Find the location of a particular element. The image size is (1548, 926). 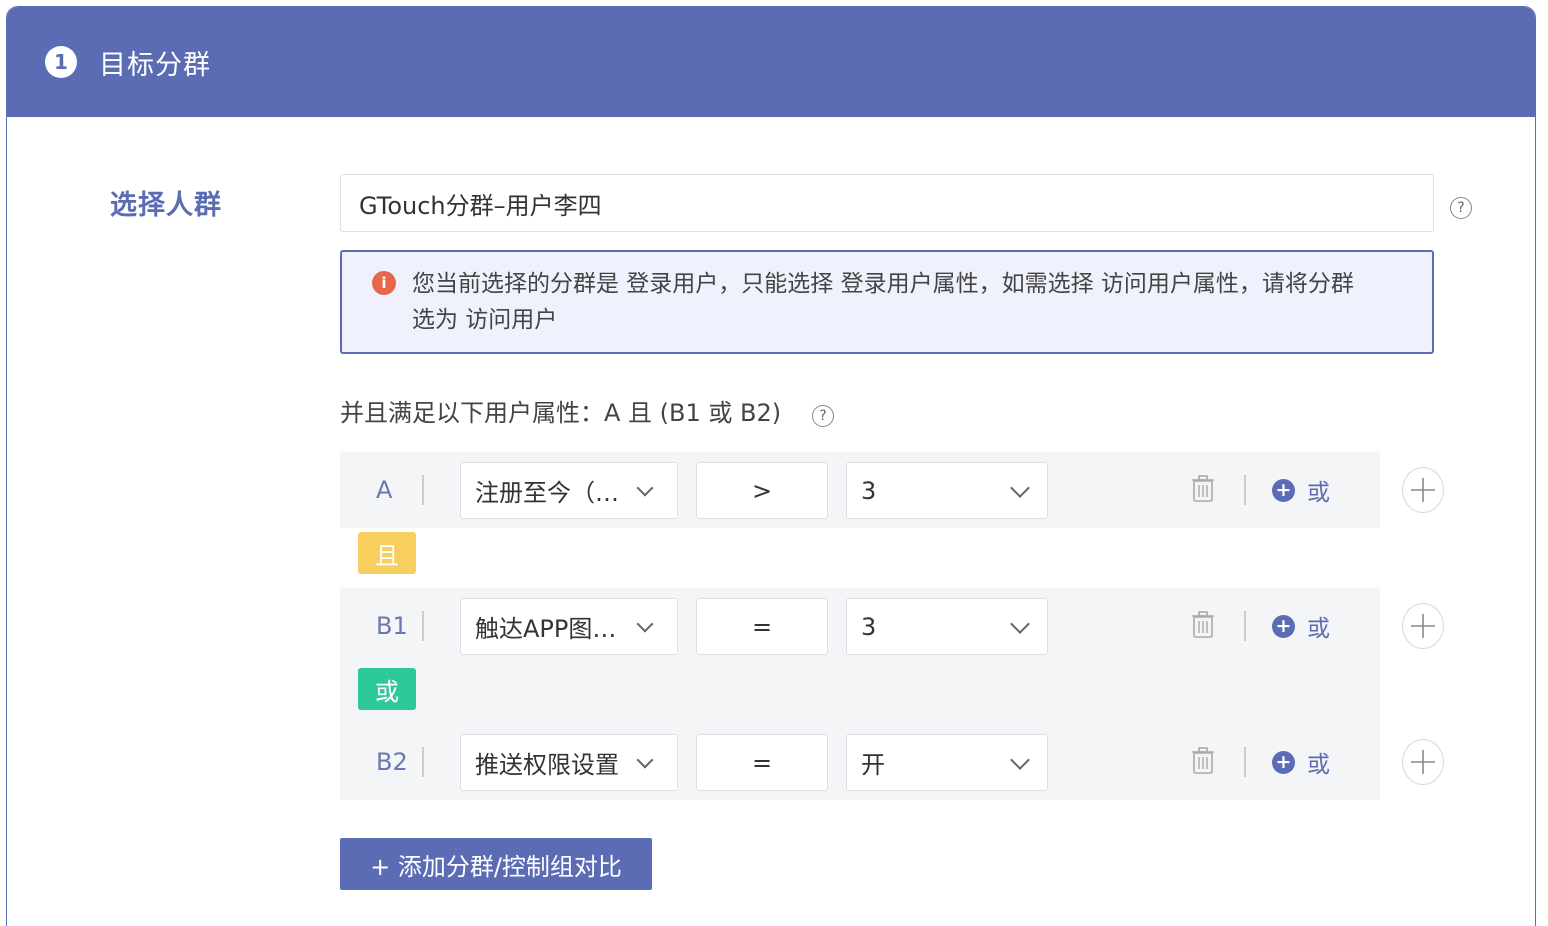

section-title: 目标分群 is located at coordinates (155, 65).